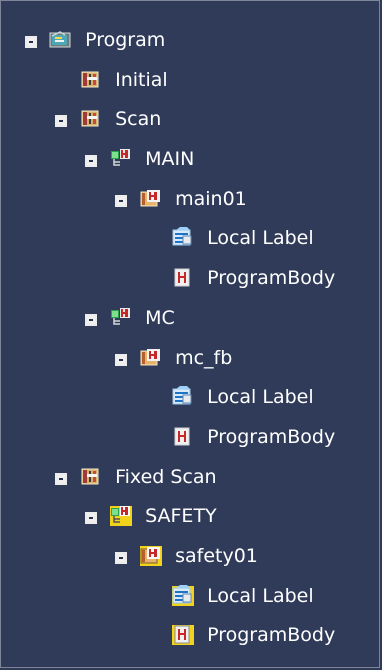 Image resolution: width=382 pixels, height=670 pixels. I want to click on safety-task-icon, so click(121, 514).